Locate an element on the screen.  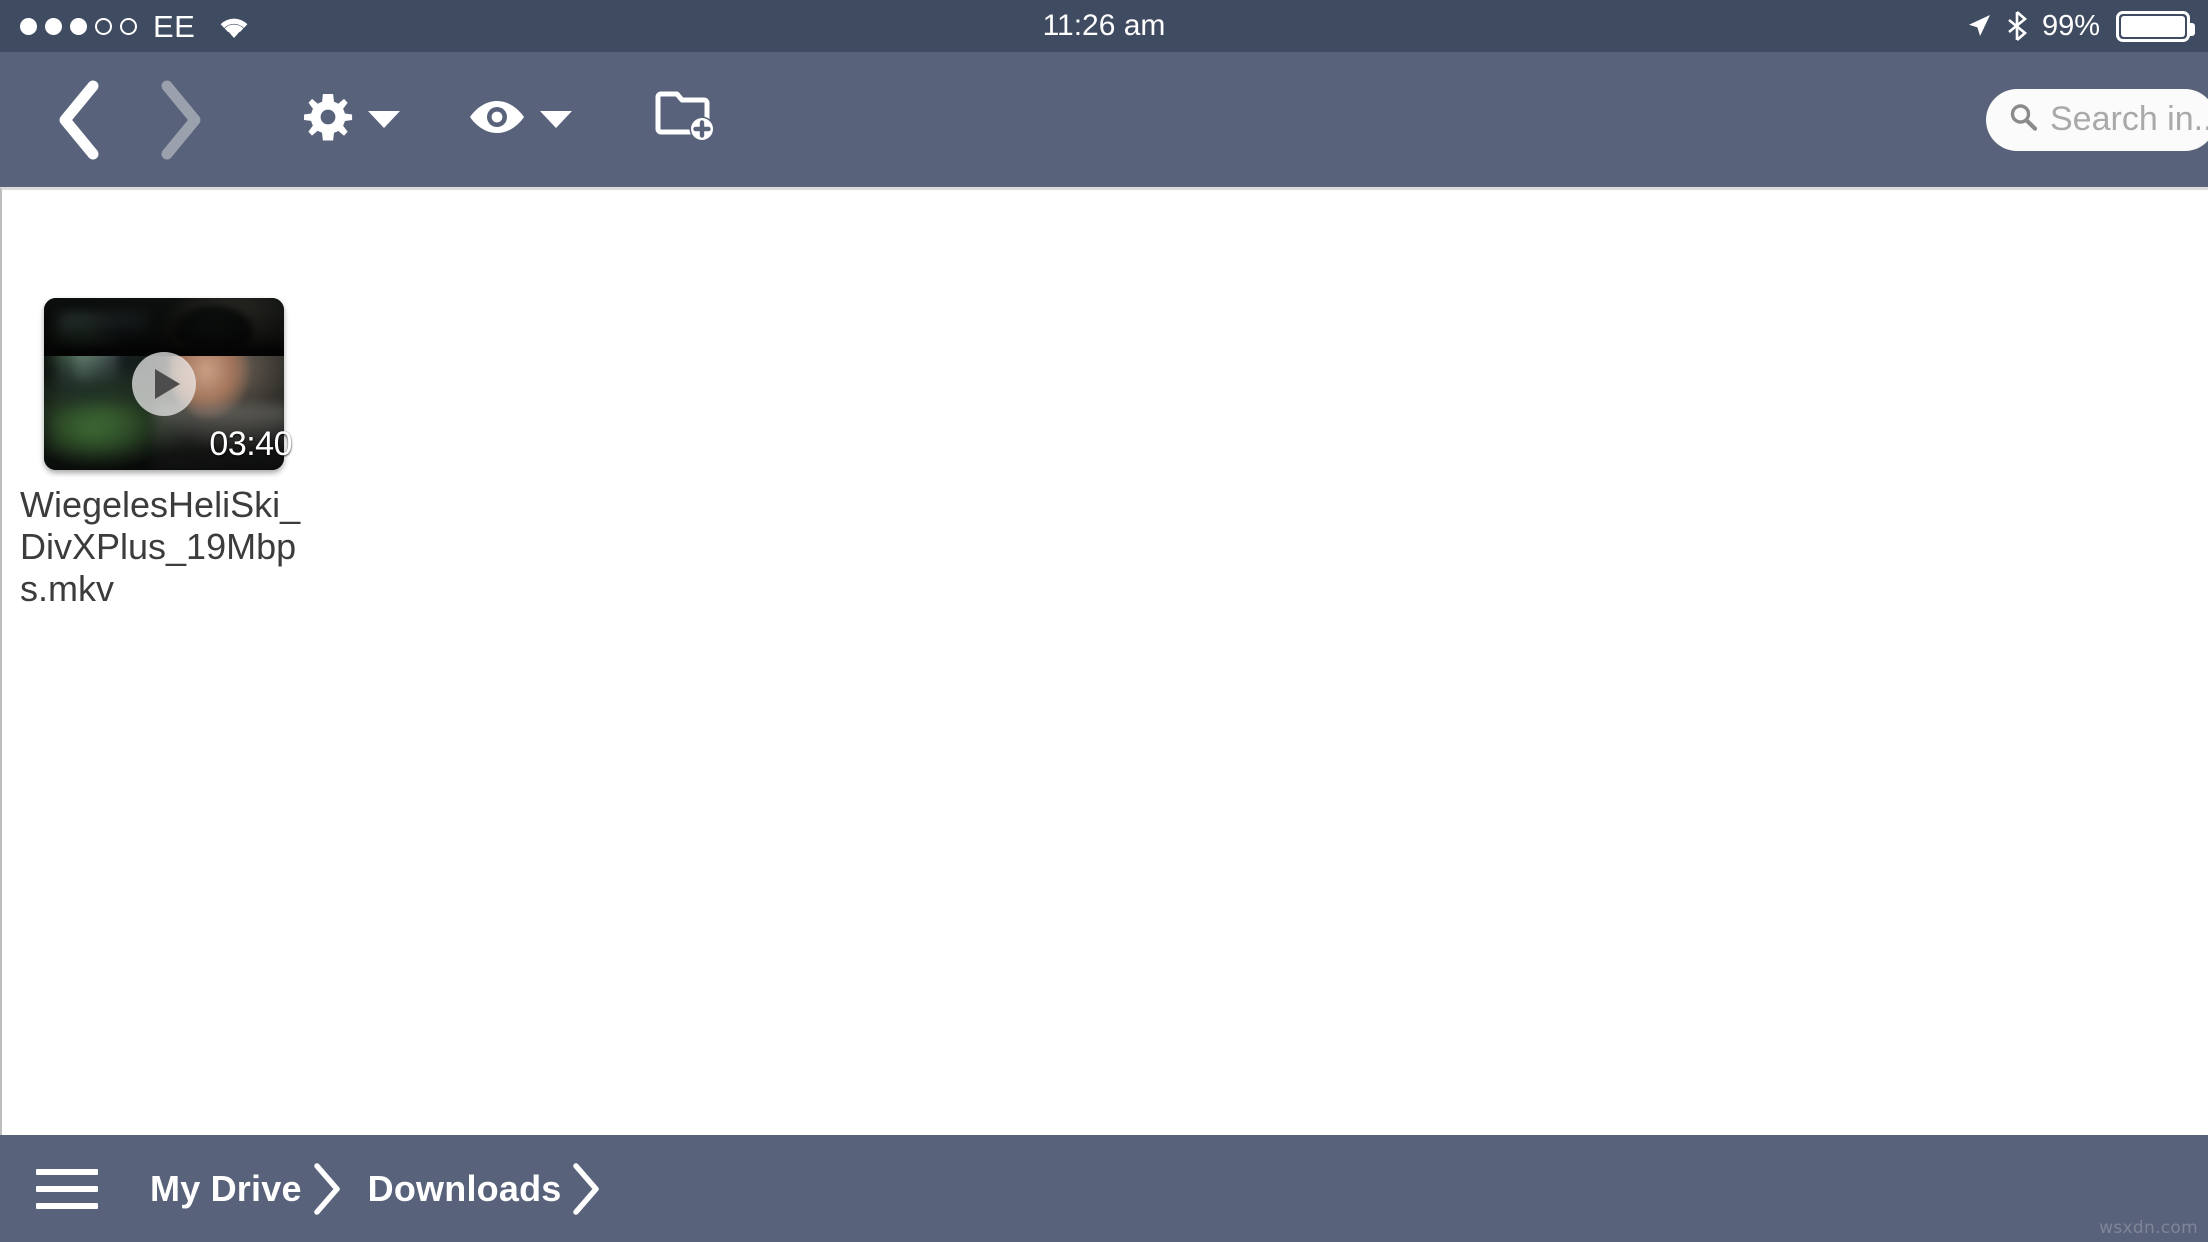
status-bar-left: EE is located at coordinates (125, 26).